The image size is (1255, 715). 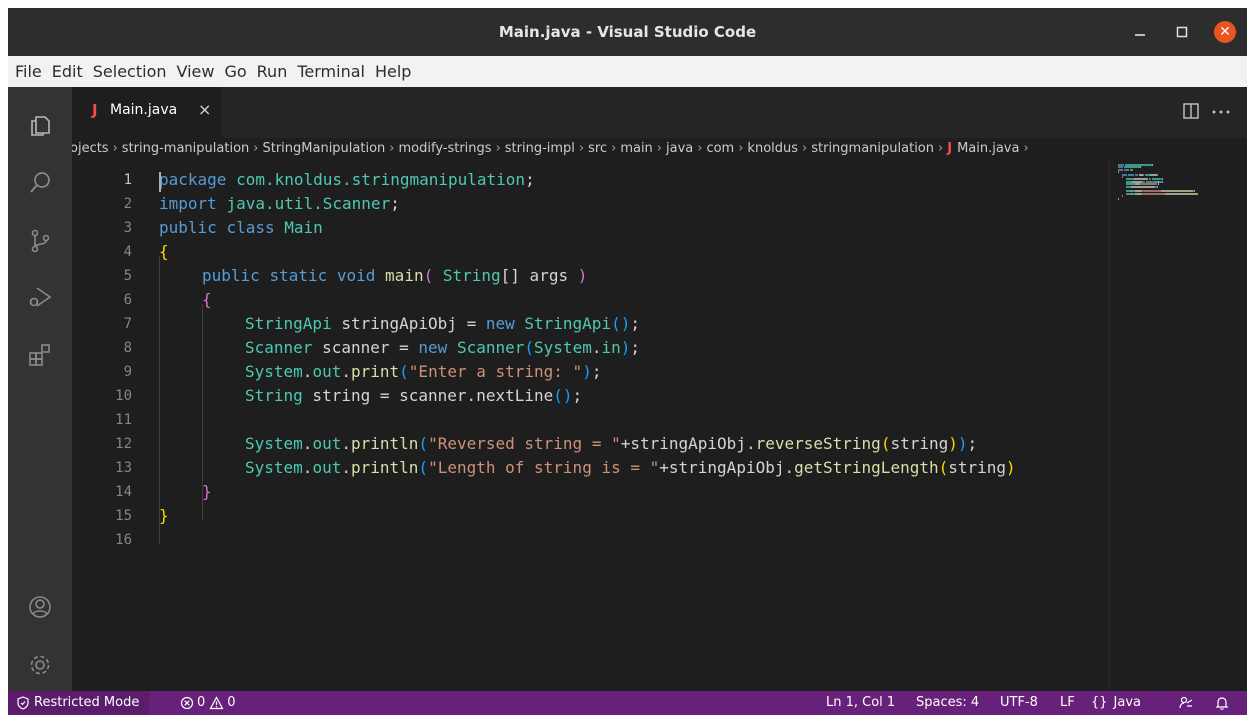 What do you see at coordinates (130, 71) in the screenshot?
I see `menu-selection: Selection` at bounding box center [130, 71].